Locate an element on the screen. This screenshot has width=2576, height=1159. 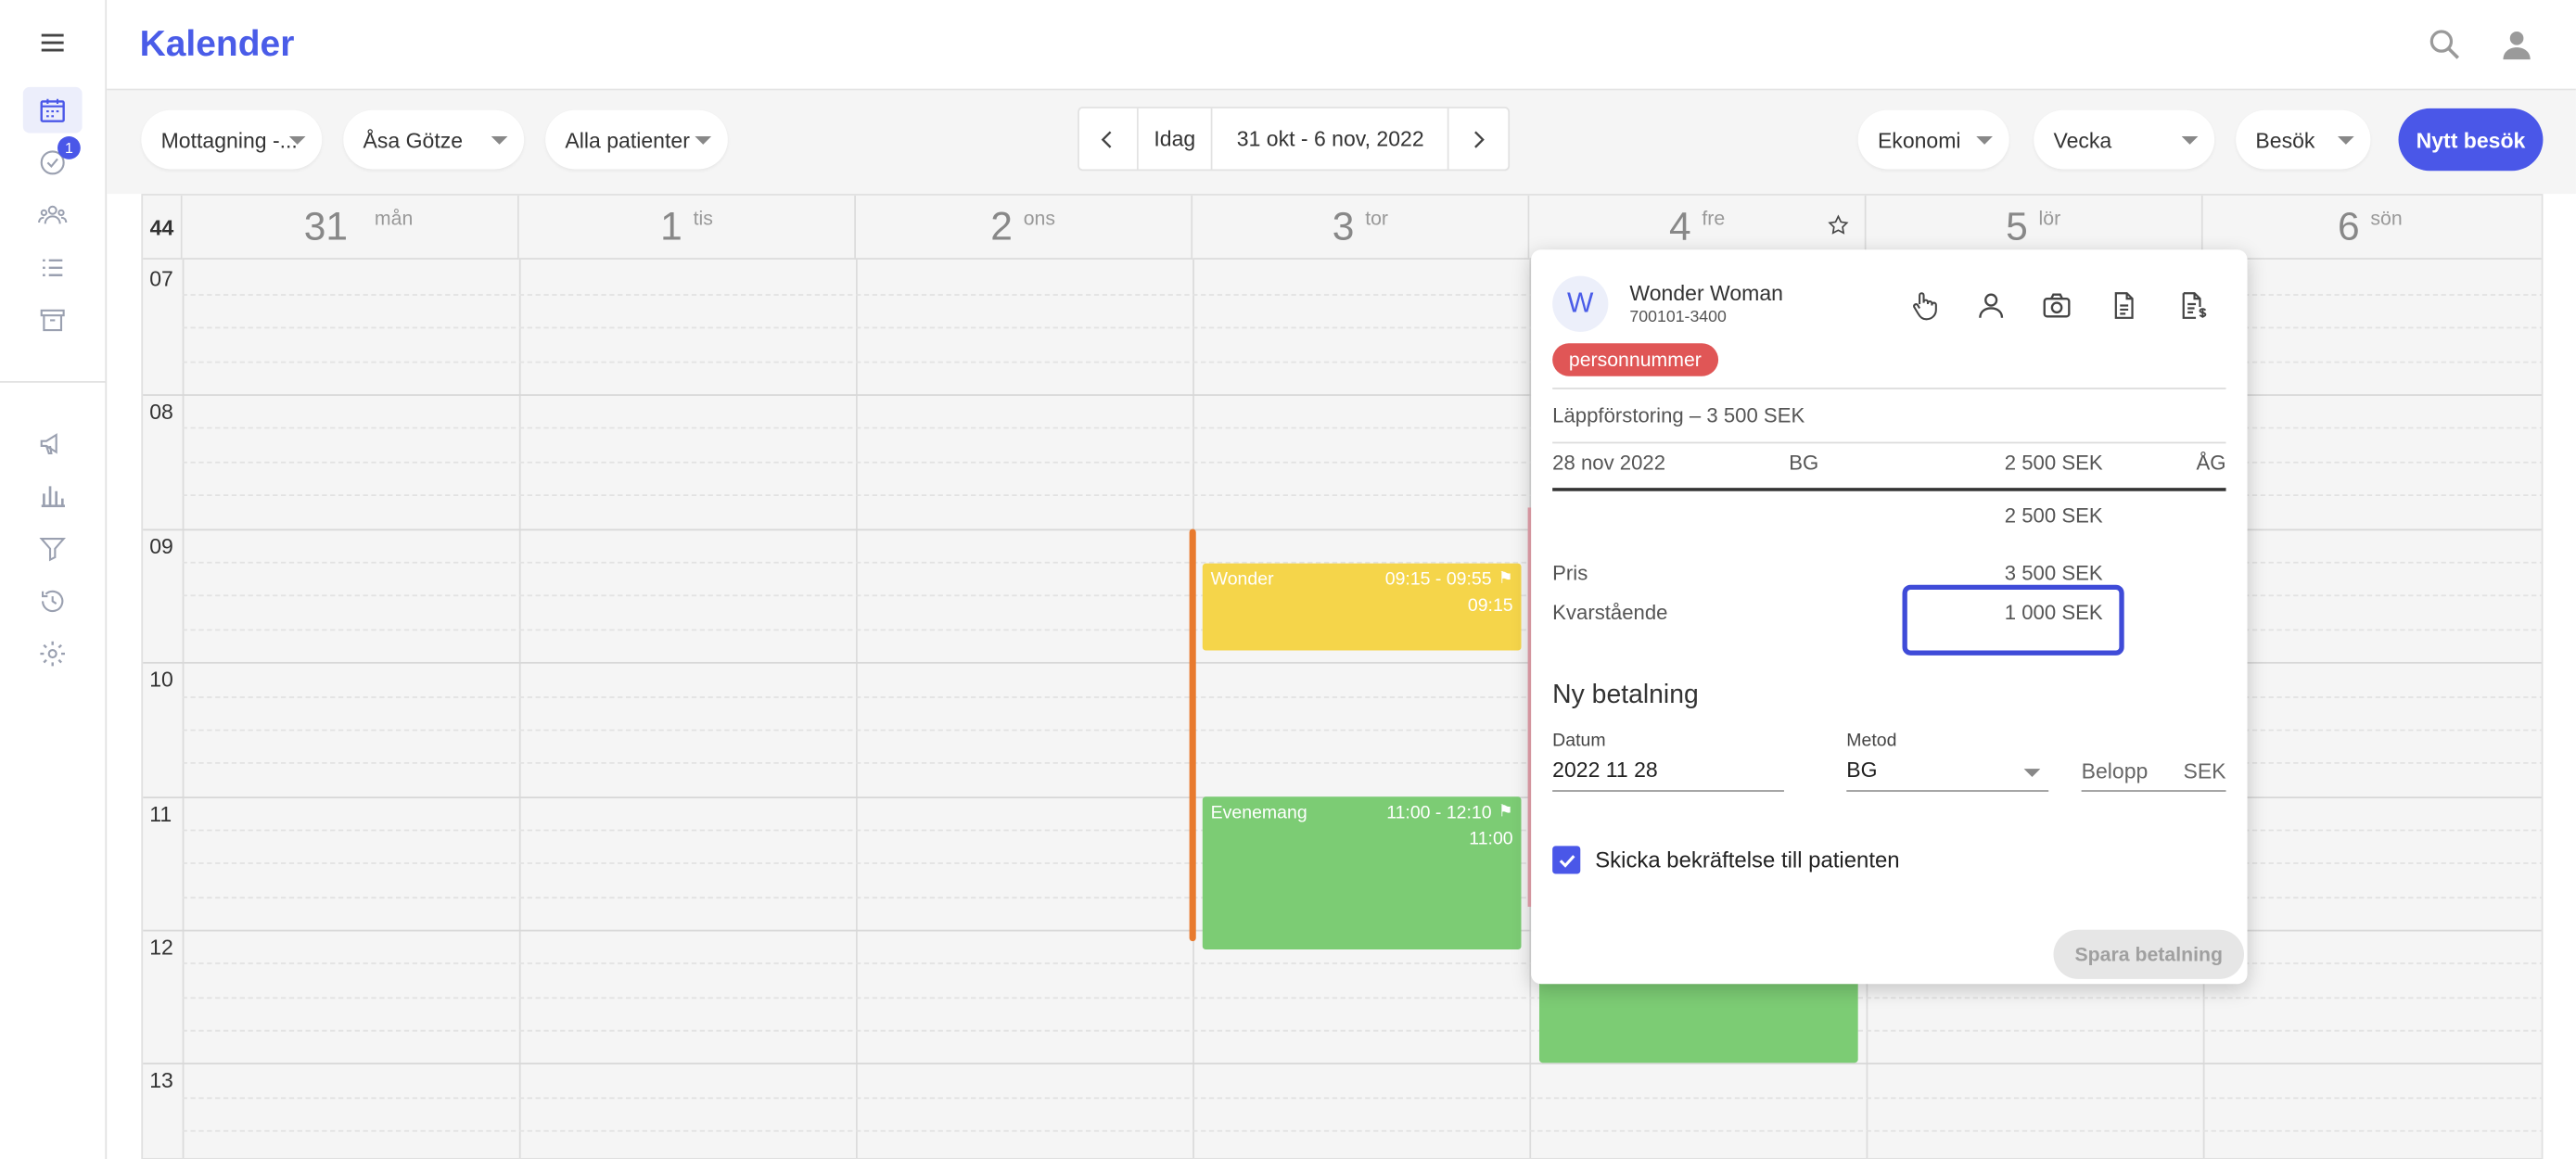
hour-label: 13 is located at coordinates (161, 1080).